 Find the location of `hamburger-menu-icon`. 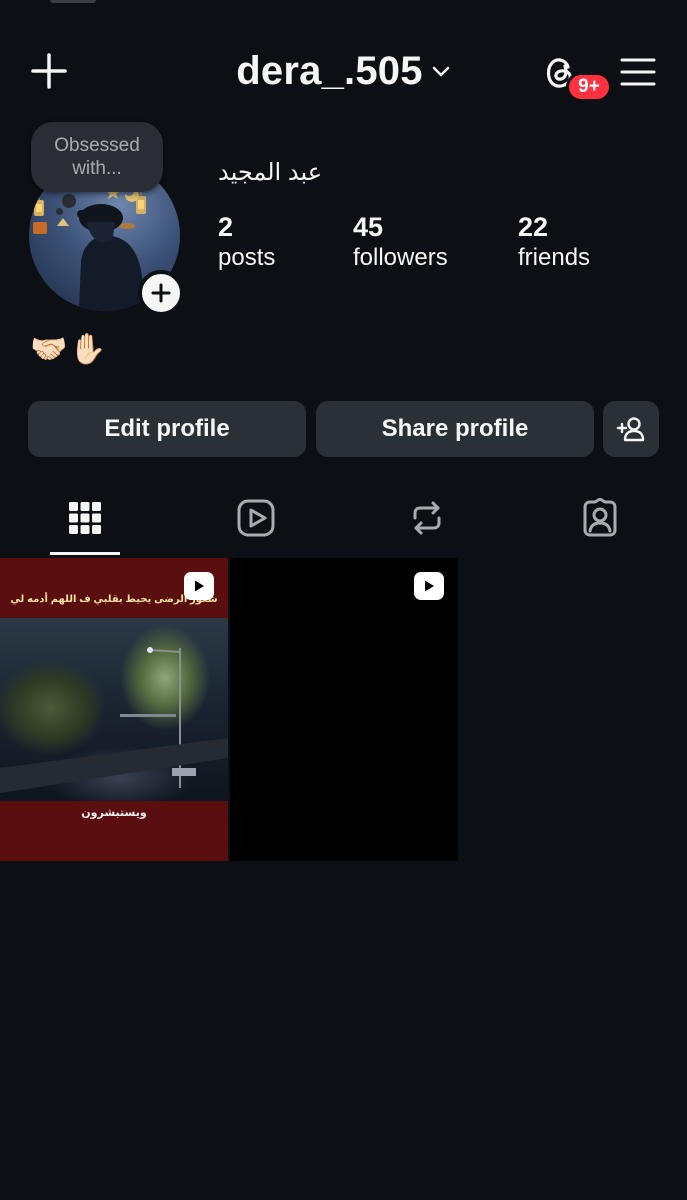

hamburger-menu-icon is located at coordinates (638, 72).